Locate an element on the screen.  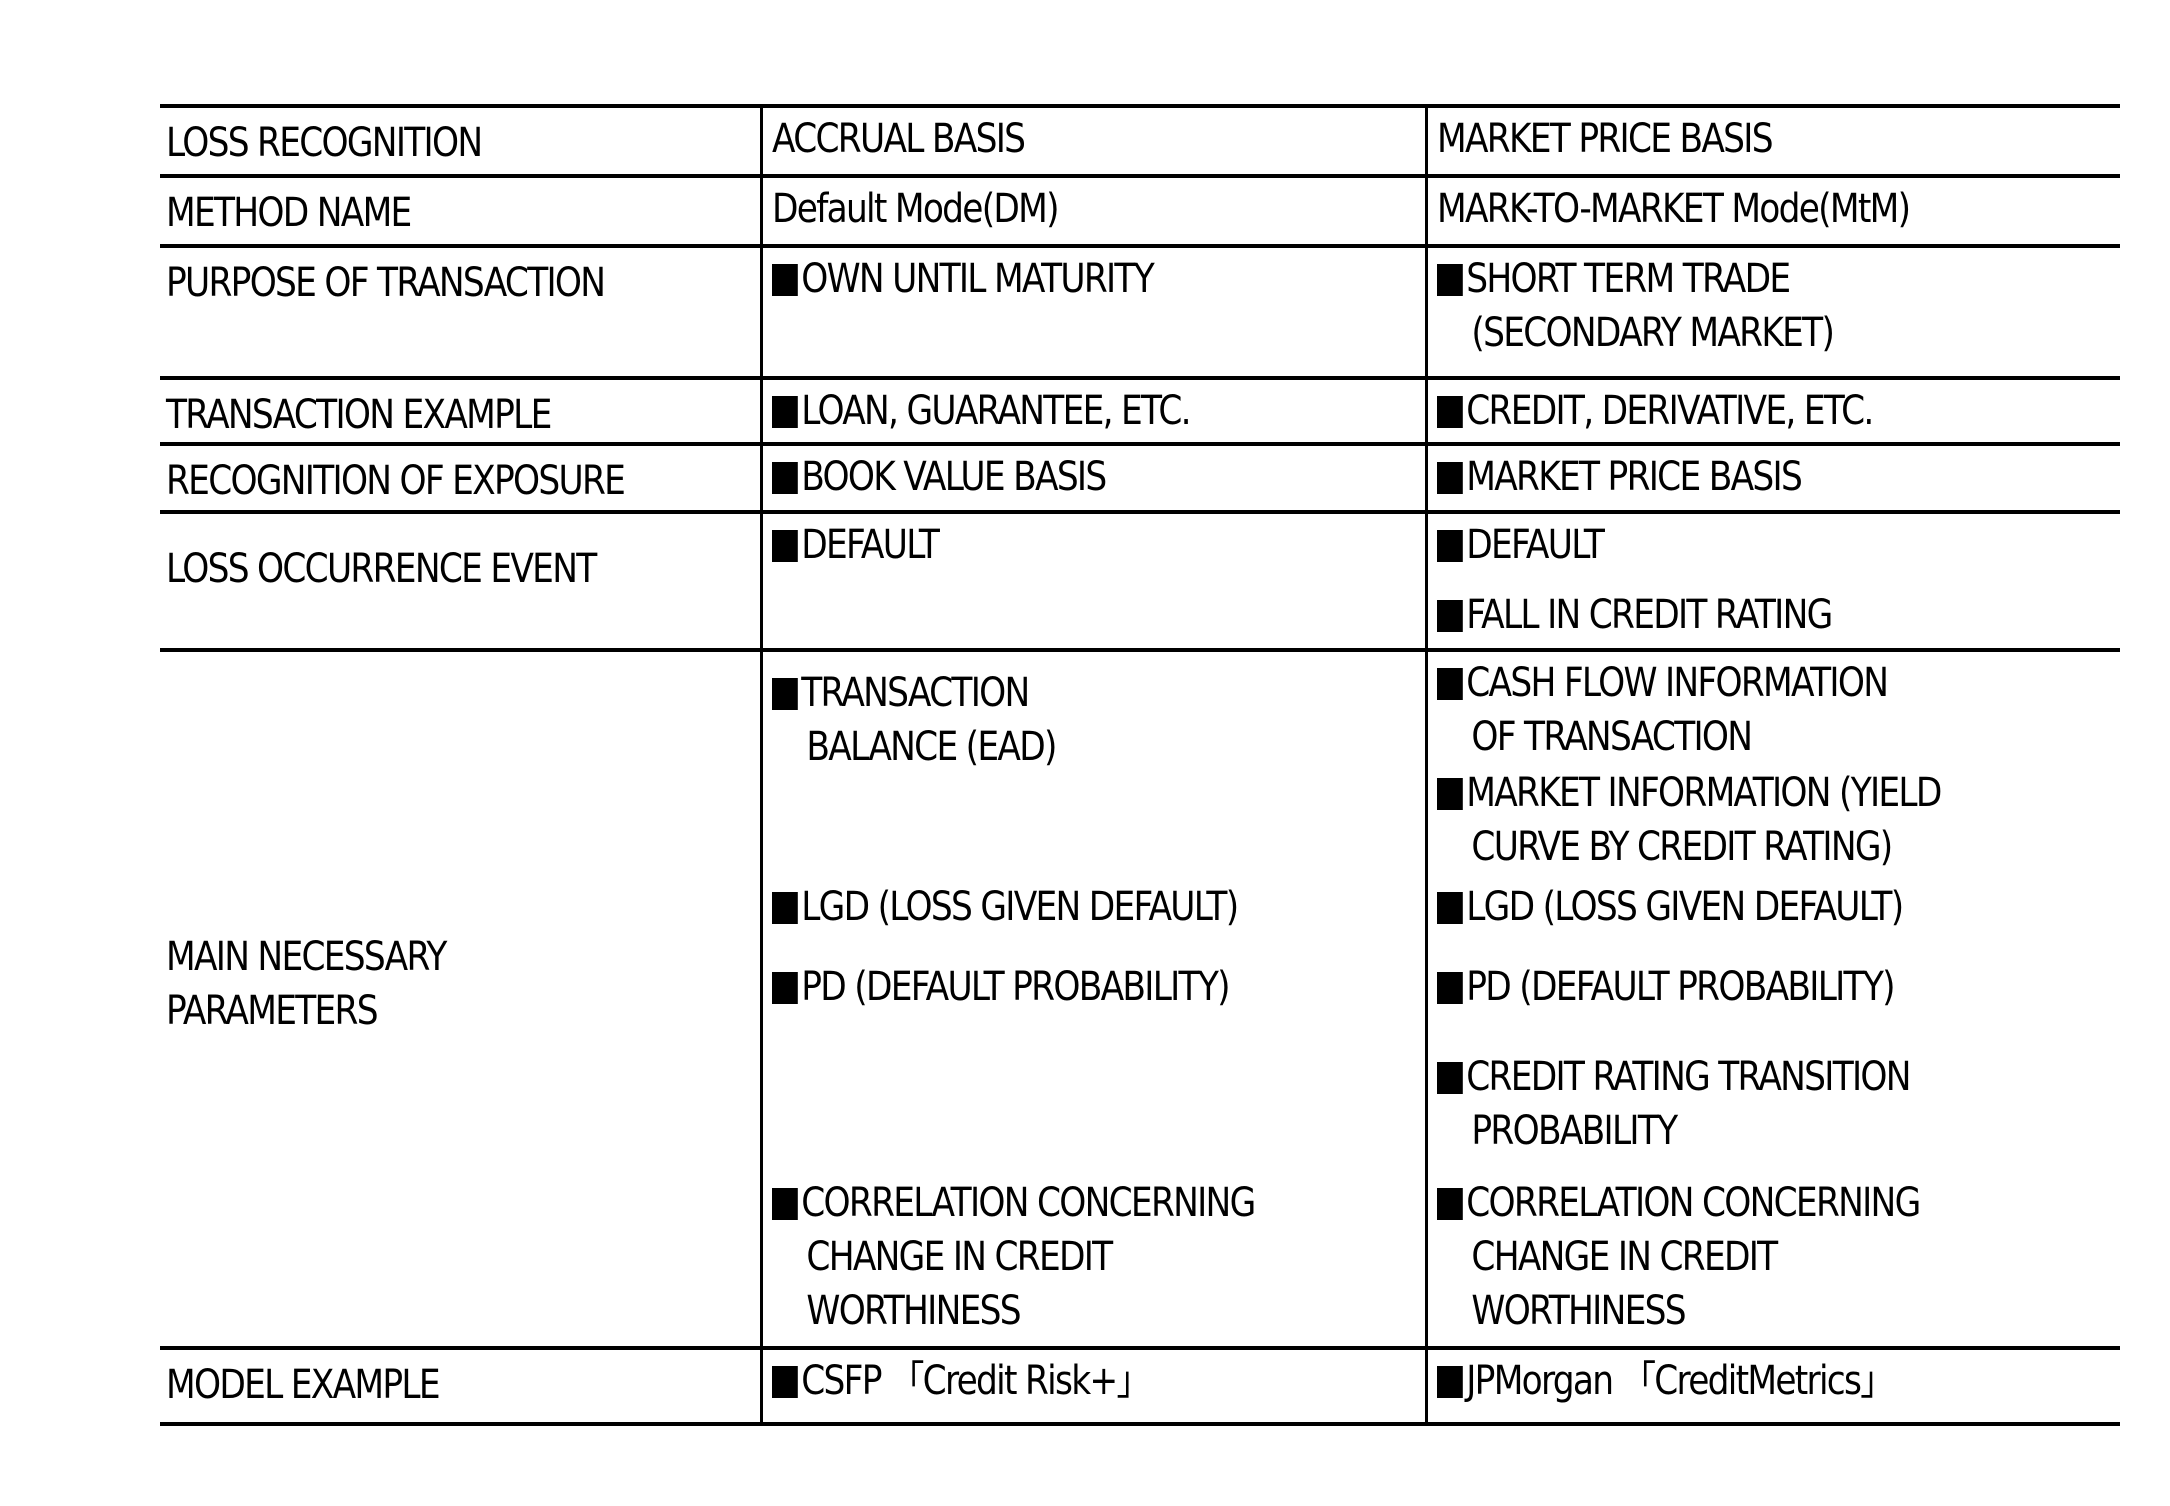
row-label: PURPOSE OF TRANSACTION is located at coordinates (386, 283).